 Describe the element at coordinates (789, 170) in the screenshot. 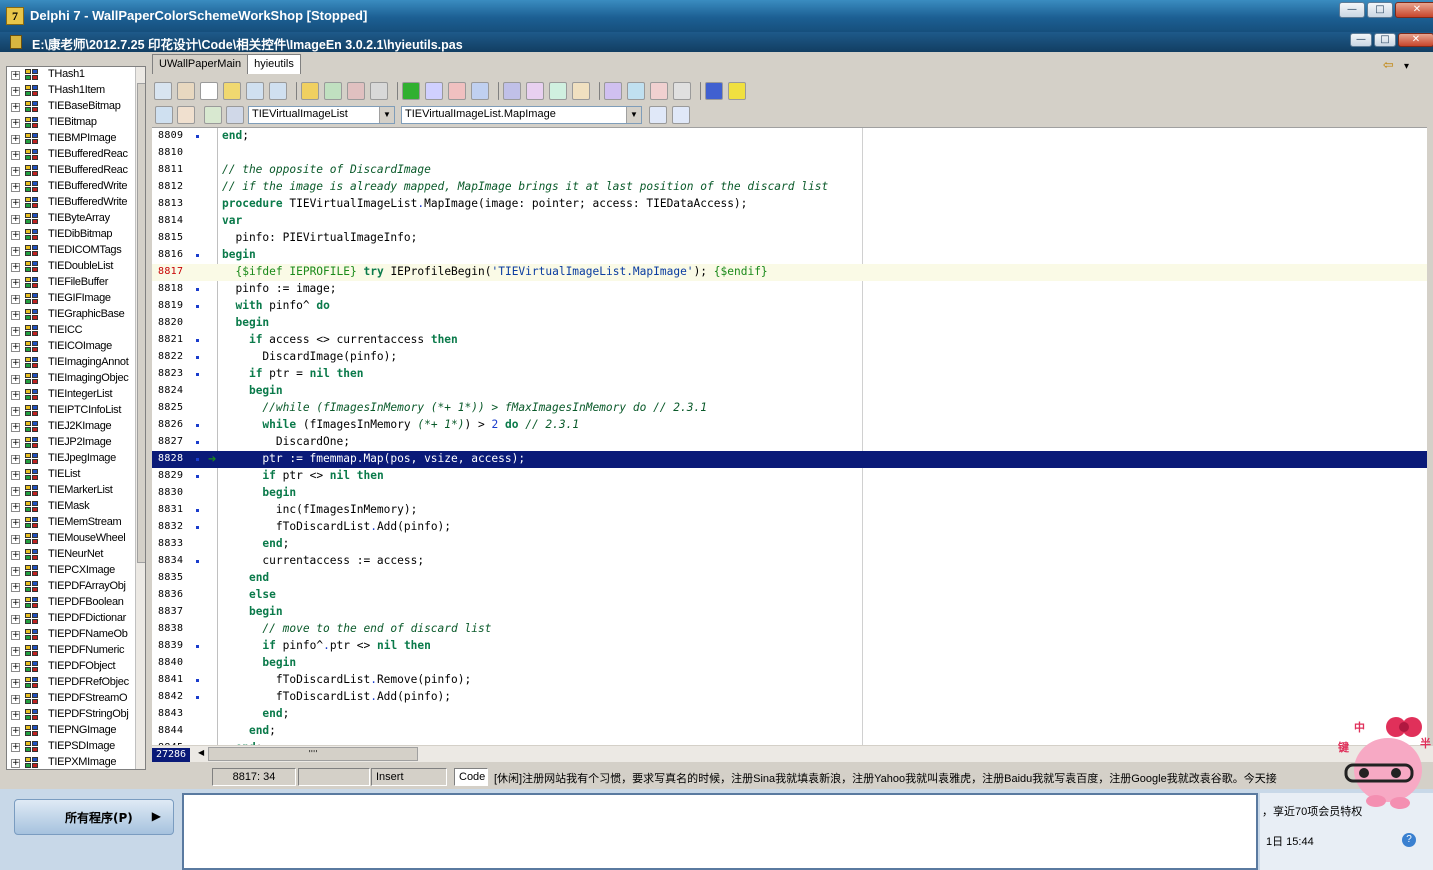

I see `code-line: 8811 // the opposite of DiscardImage` at that location.